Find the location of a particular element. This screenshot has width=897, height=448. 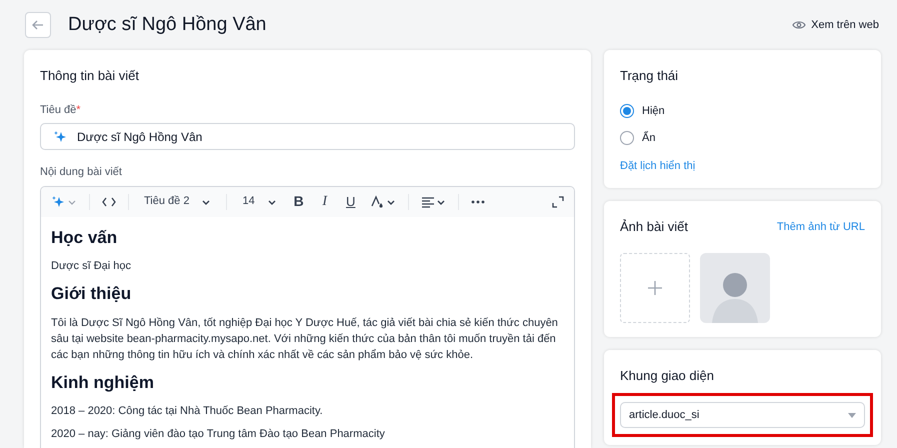

radio-option: Ẩn is located at coordinates (638, 138).